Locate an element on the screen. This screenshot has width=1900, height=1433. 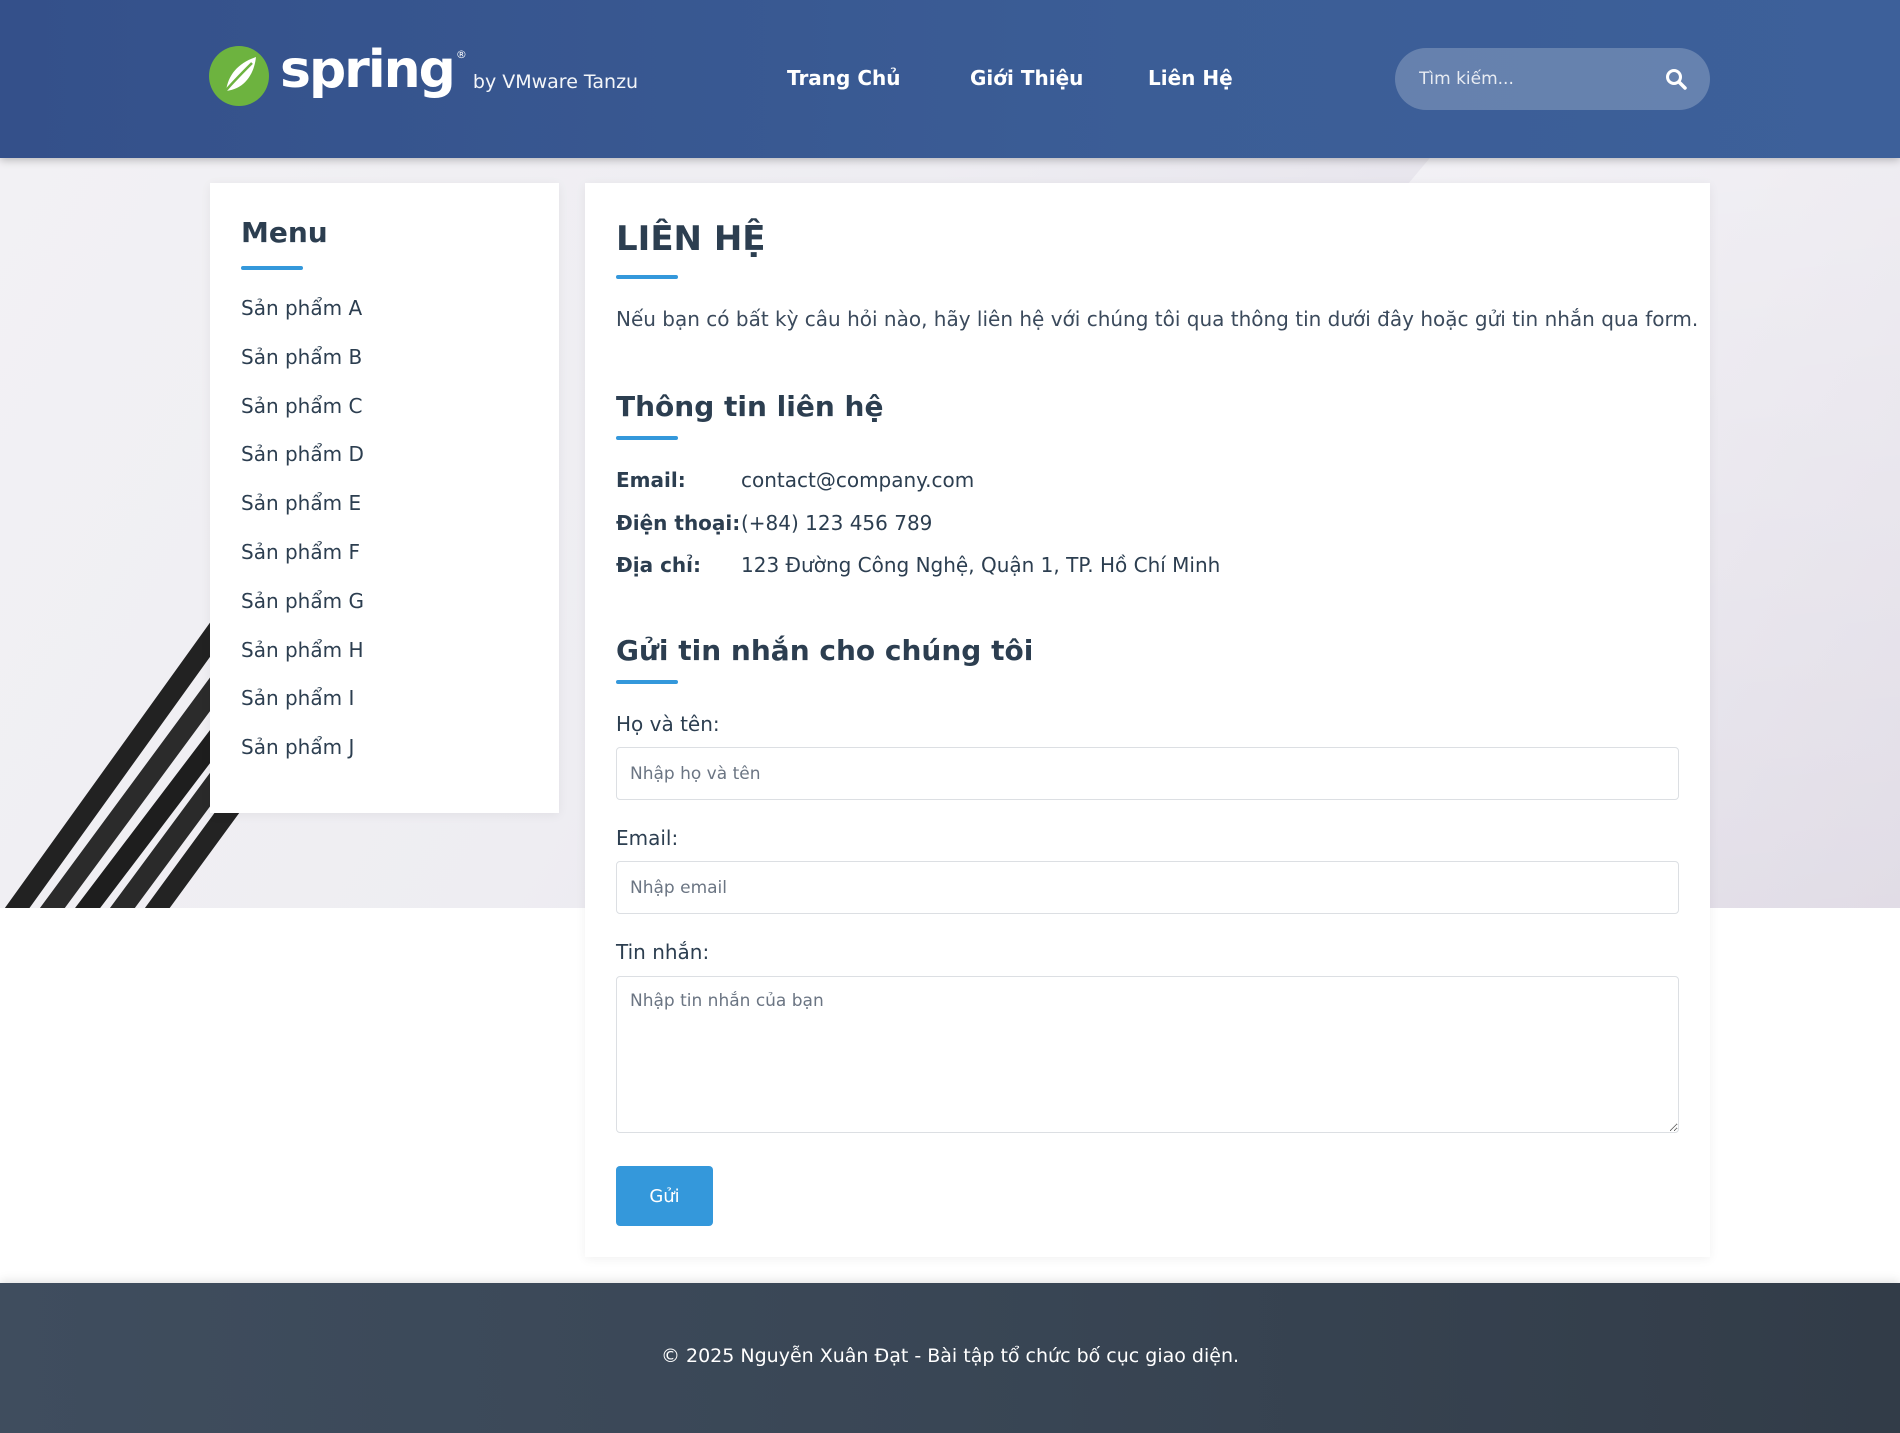
contact-info-heading: Thông tin liên hệ is located at coordinates (750, 406).